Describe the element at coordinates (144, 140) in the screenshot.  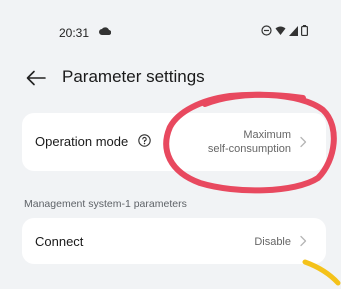
I see `question-circle-icon` at that location.